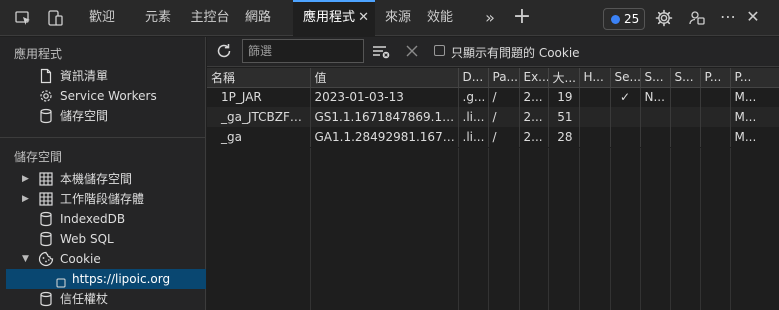 The height and width of the screenshot is (310, 779). Describe the element at coordinates (381, 52) in the screenshot. I see `clear-filtered-cookies-icon` at that location.